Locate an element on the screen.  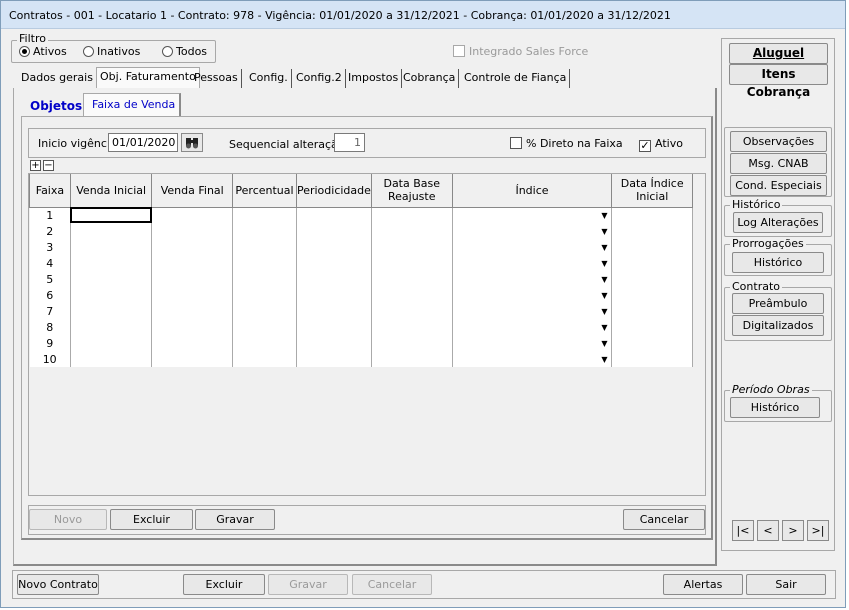
preambulo-button: Preâmbulo is located at coordinates (778, 303).